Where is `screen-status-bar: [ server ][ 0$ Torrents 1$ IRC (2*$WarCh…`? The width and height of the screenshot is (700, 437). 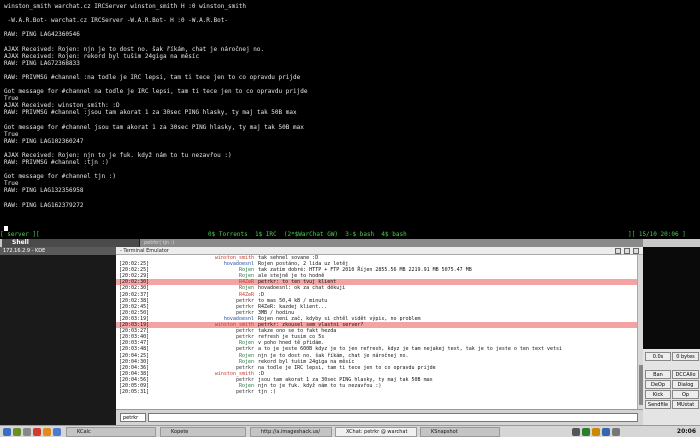 screen-status-bar: [ server ][ 0$ Torrents 1$ IRC (2*$WarCh… is located at coordinates (350, 235).